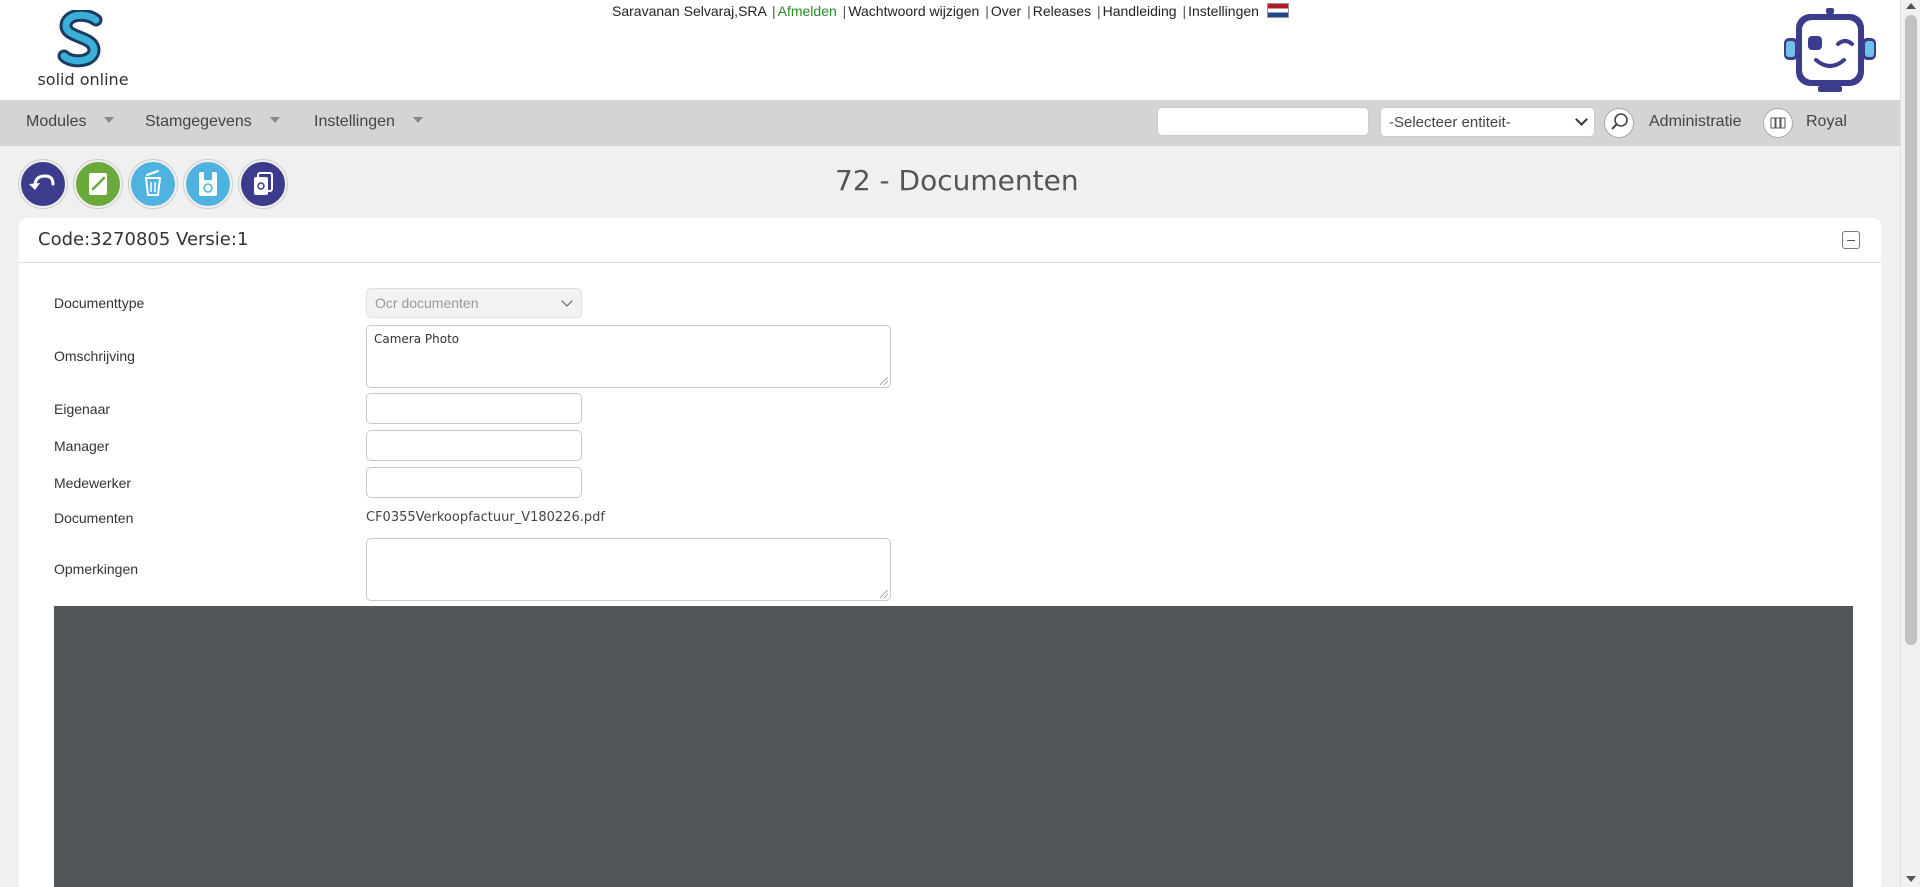 The width and height of the screenshot is (1920, 887). I want to click on omschrijving-textarea: Camera Photo, so click(628, 356).